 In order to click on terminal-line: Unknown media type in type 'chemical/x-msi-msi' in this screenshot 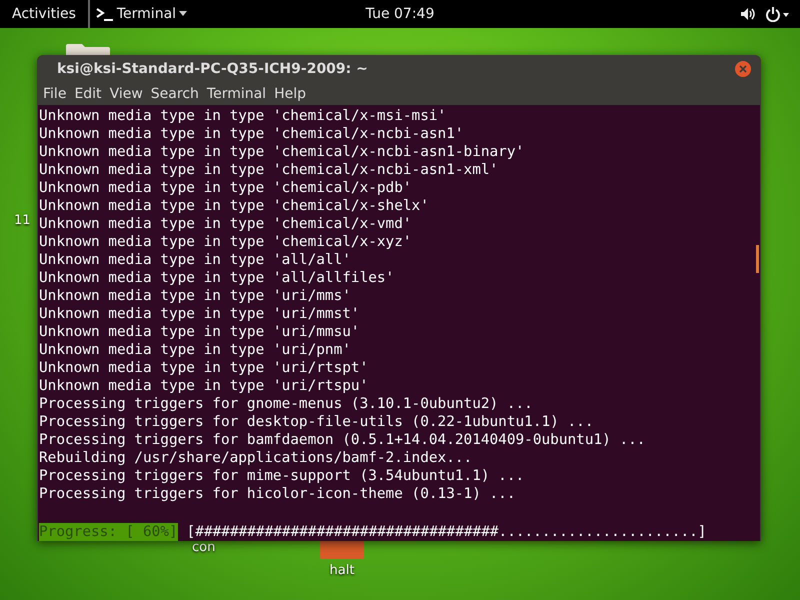, I will do `click(242, 116)`.